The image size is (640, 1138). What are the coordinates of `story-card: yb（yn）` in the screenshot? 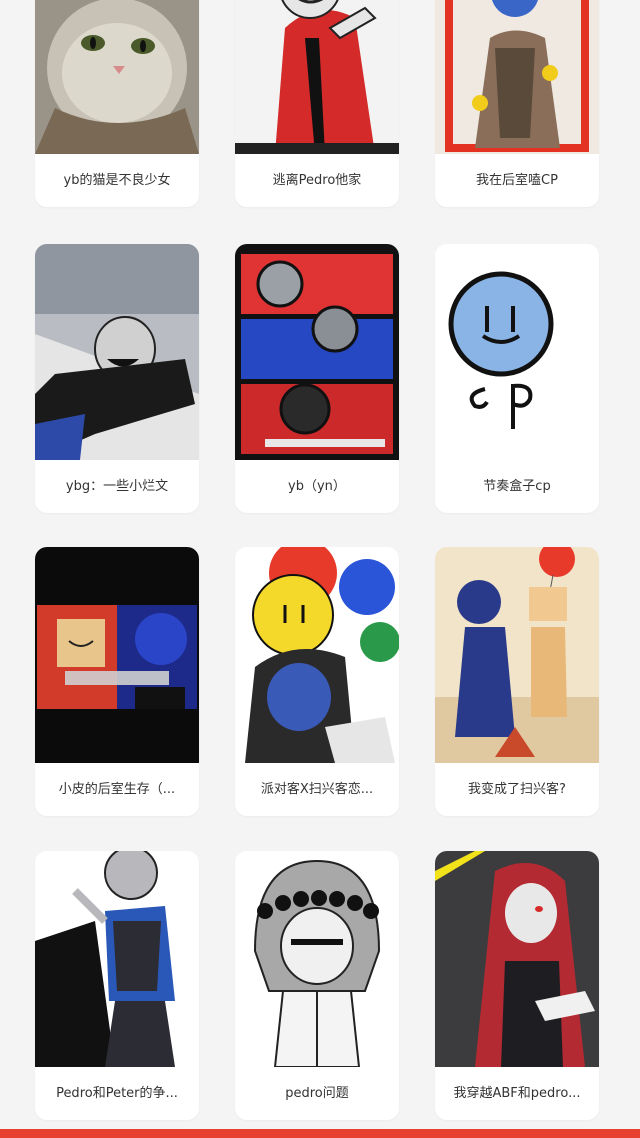 It's located at (317, 378).